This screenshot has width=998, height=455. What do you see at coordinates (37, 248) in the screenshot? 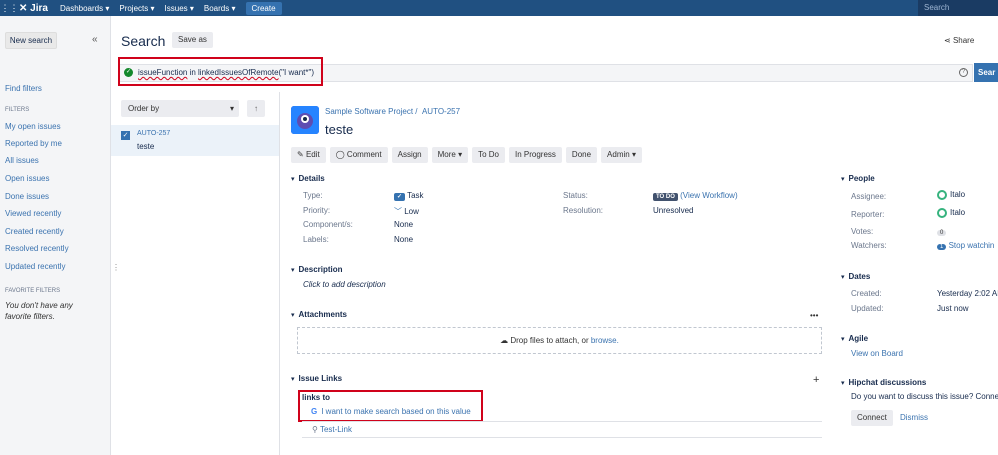
I see `filter-resolved-recently: Resolved recently` at bounding box center [37, 248].